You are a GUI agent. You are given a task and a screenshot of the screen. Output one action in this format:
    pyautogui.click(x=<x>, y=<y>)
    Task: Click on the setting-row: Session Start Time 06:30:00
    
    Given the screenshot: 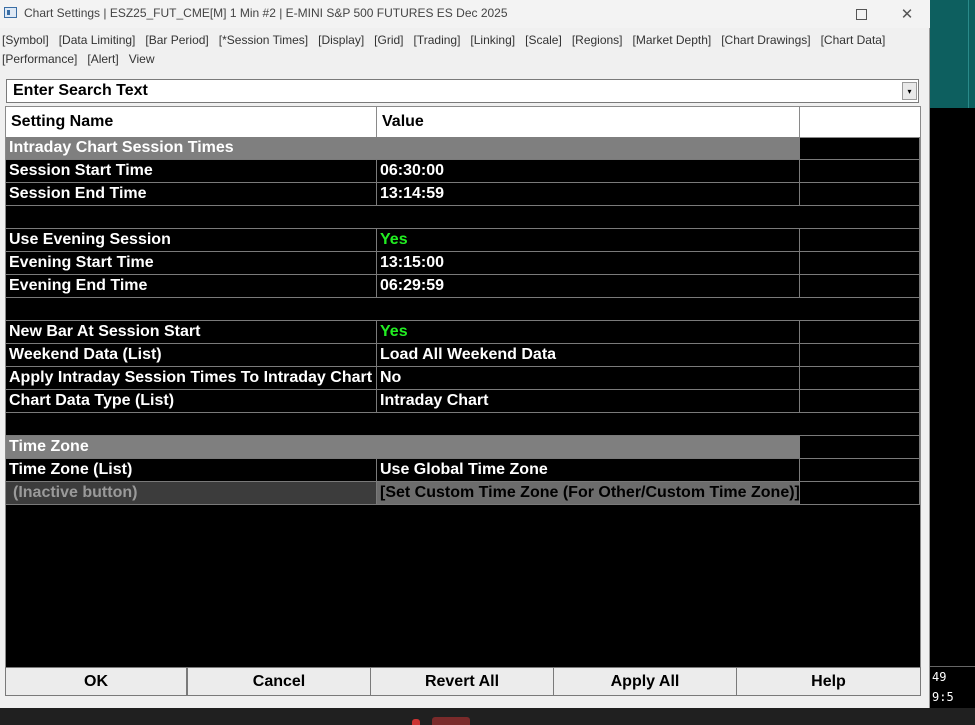 What is the action you would take?
    pyautogui.click(x=463, y=171)
    